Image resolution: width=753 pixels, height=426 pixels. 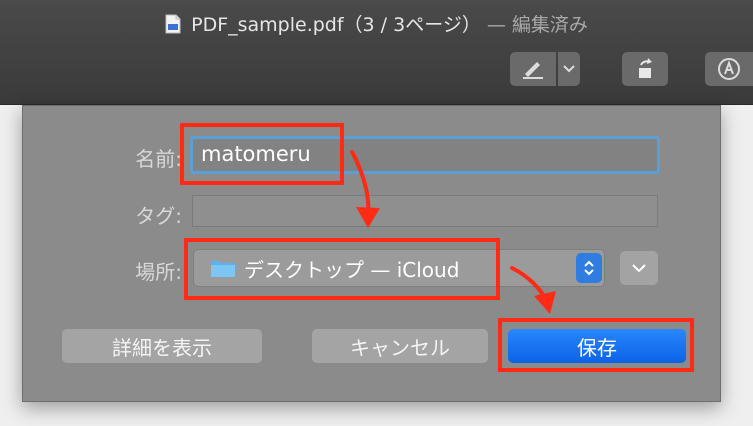 I want to click on location-label: 場所:, so click(x=158, y=272).